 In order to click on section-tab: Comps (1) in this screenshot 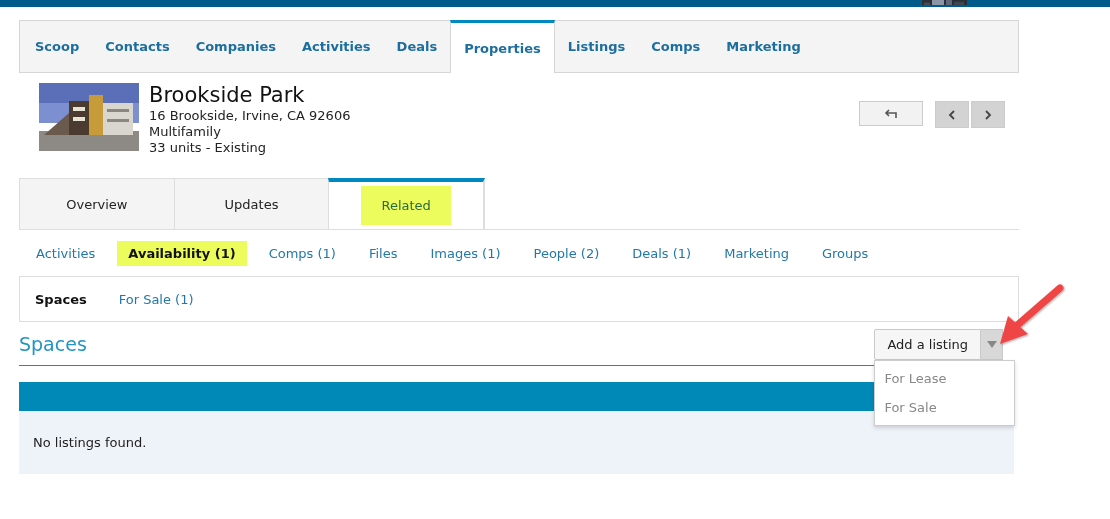, I will do `click(302, 253)`.